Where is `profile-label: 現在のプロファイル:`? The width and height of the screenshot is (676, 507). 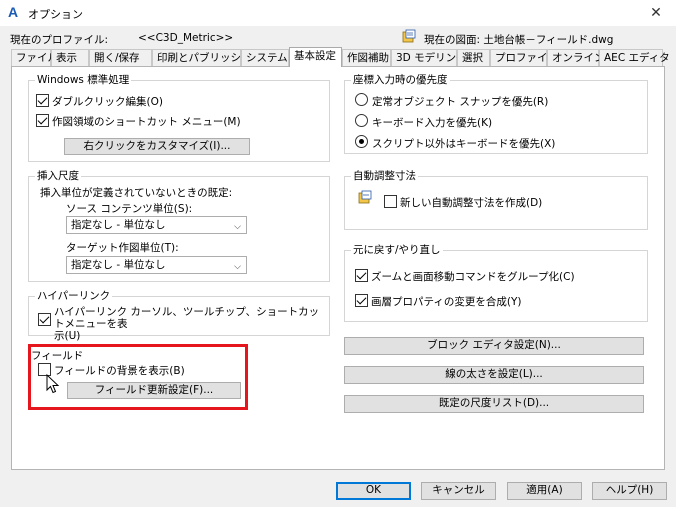
profile-label: 現在のプロファイル: is located at coordinates (59, 40).